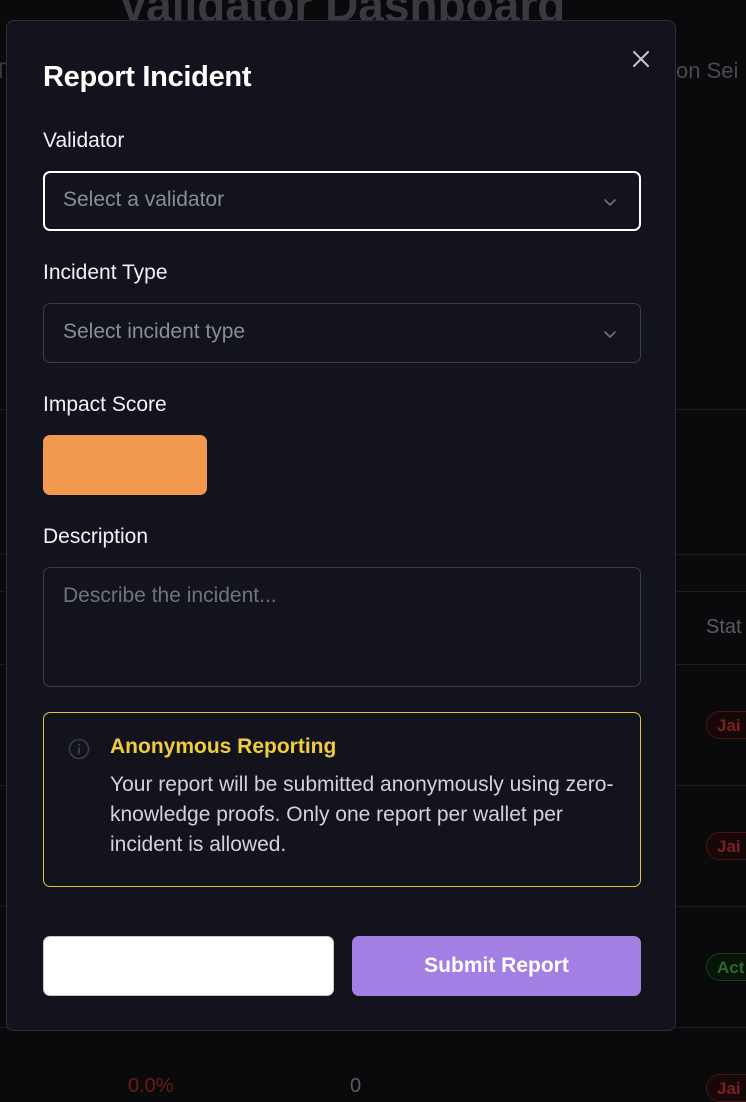  What do you see at coordinates (105, 404) in the screenshot?
I see `impact-score-label: Impact Score` at bounding box center [105, 404].